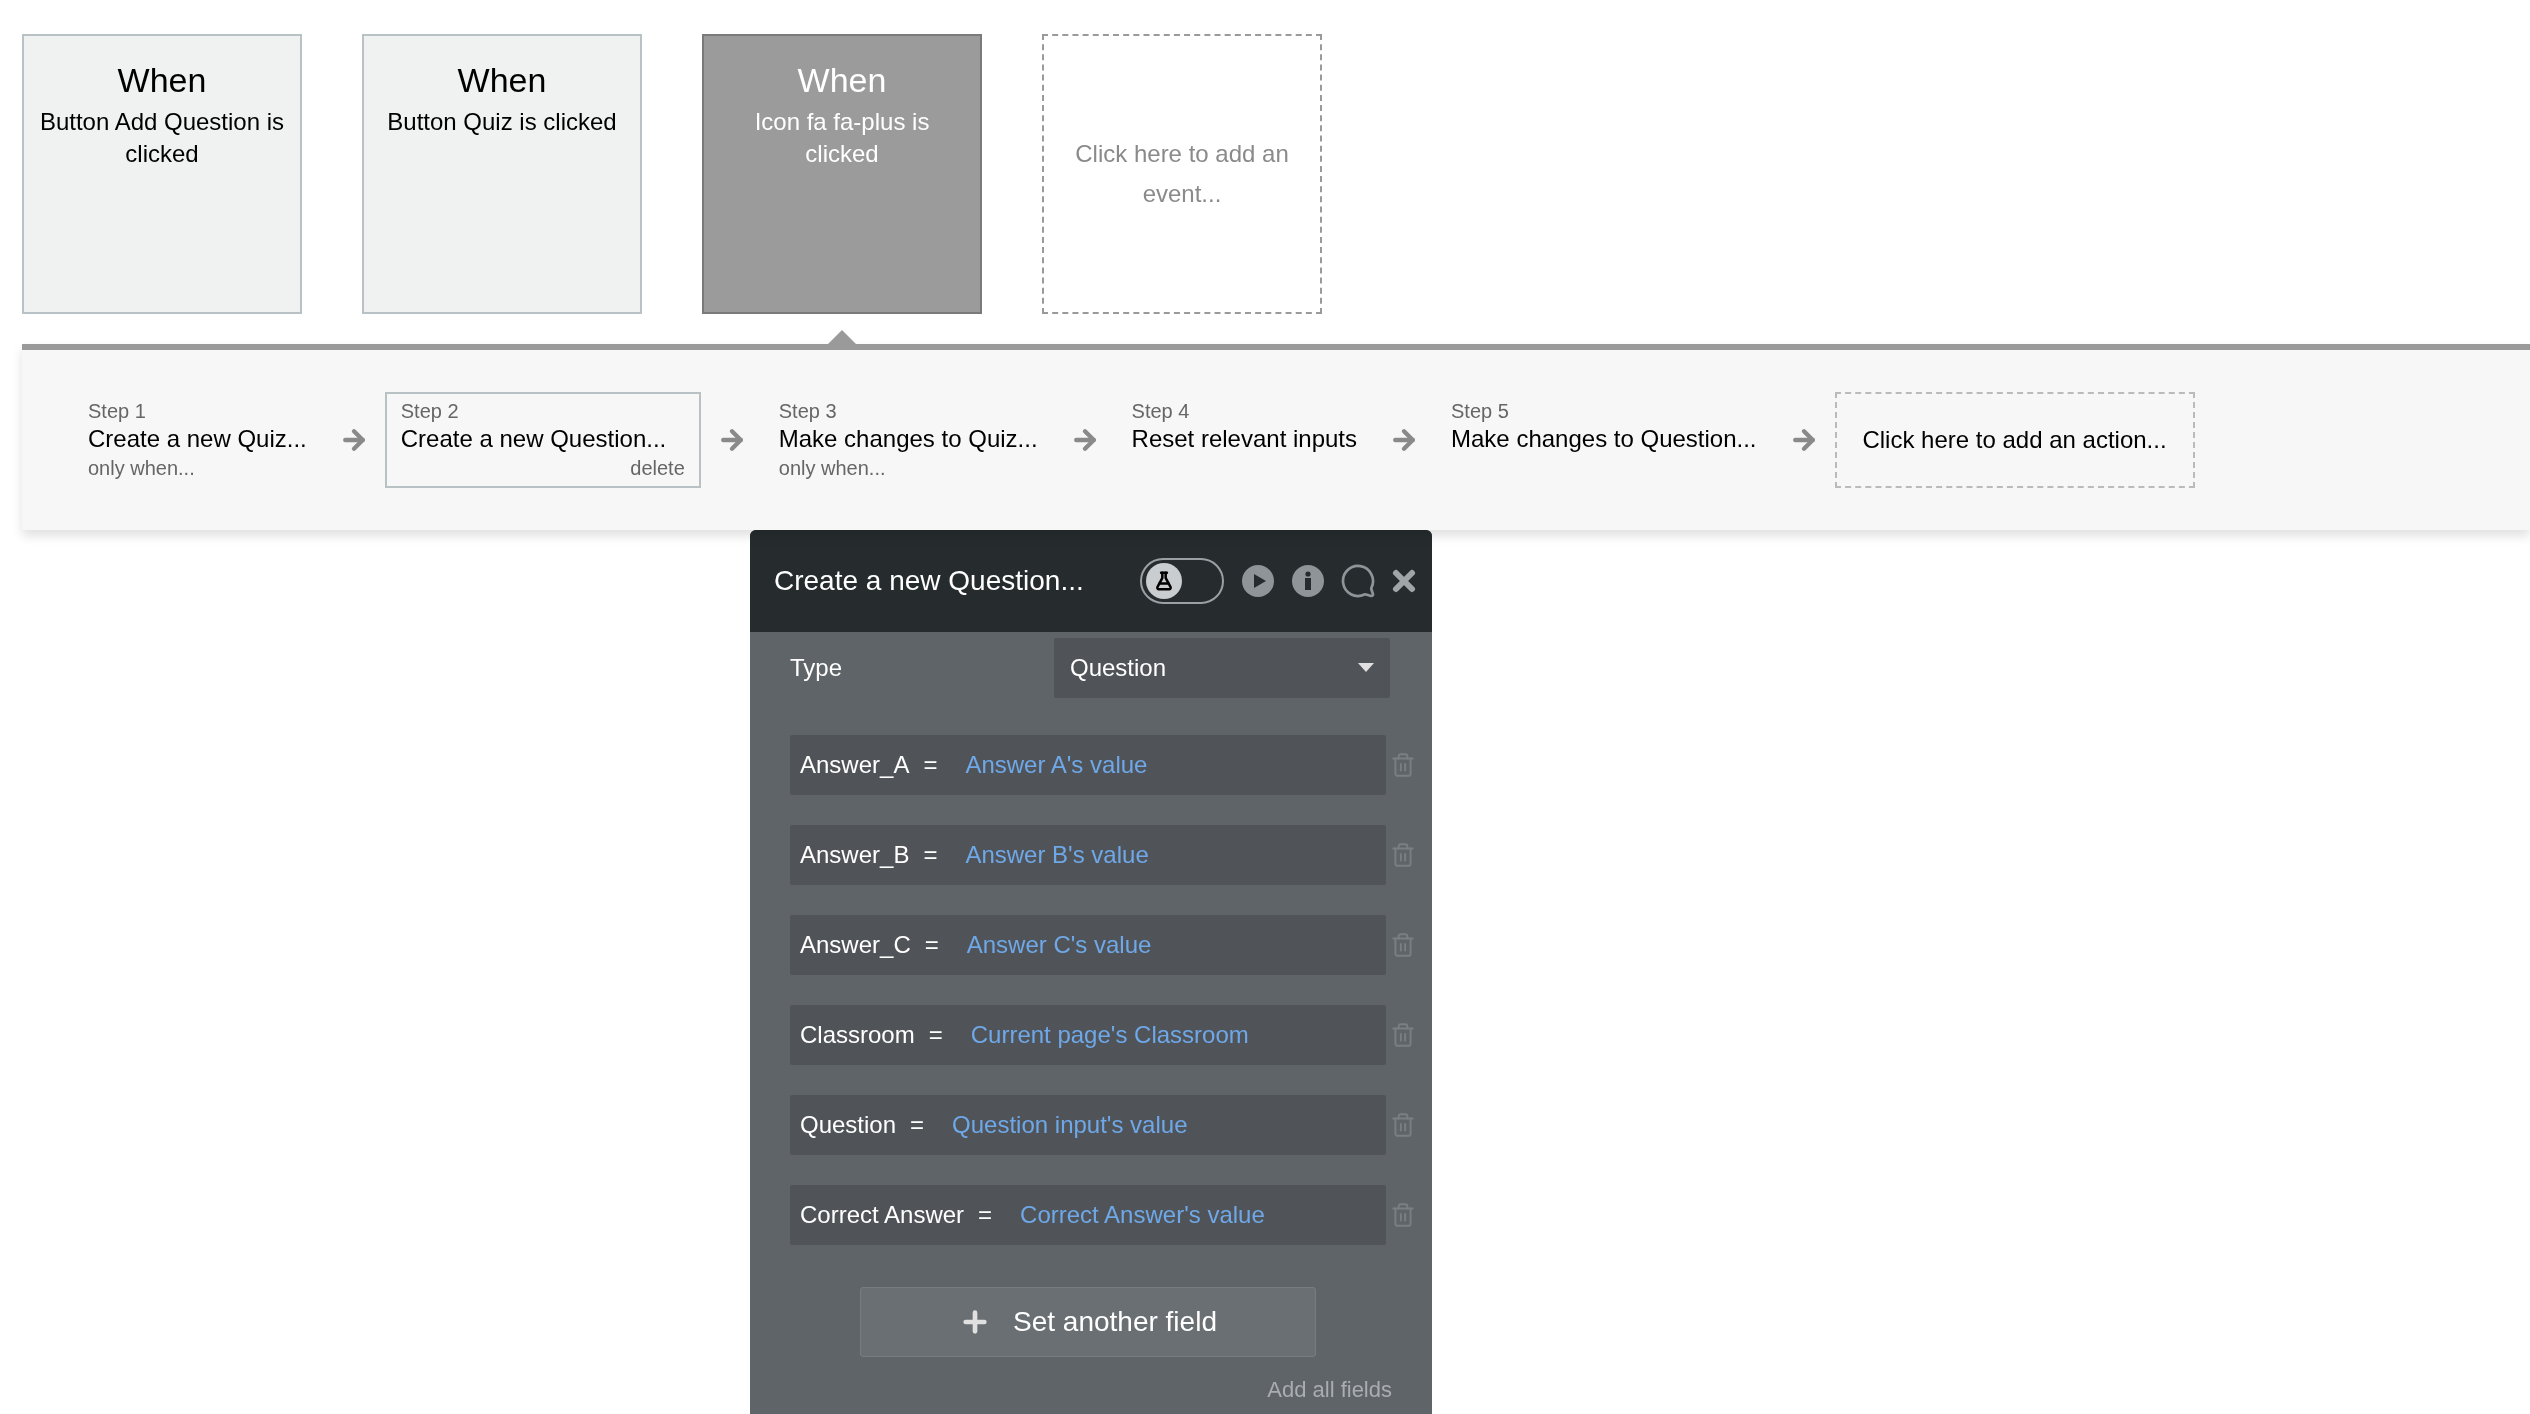  What do you see at coordinates (855, 765) in the screenshot?
I see `field-name: Answer_A` at bounding box center [855, 765].